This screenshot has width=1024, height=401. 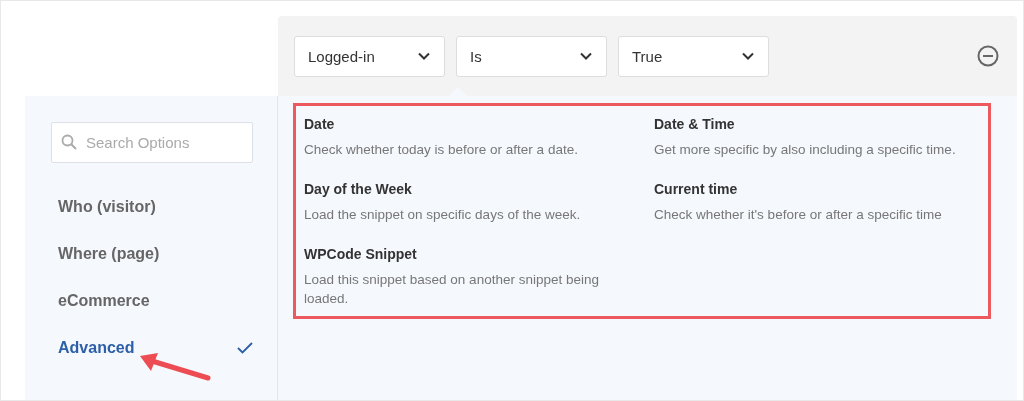 I want to click on option-description: Load the snippet on specific days of the week., so click(x=443, y=215).